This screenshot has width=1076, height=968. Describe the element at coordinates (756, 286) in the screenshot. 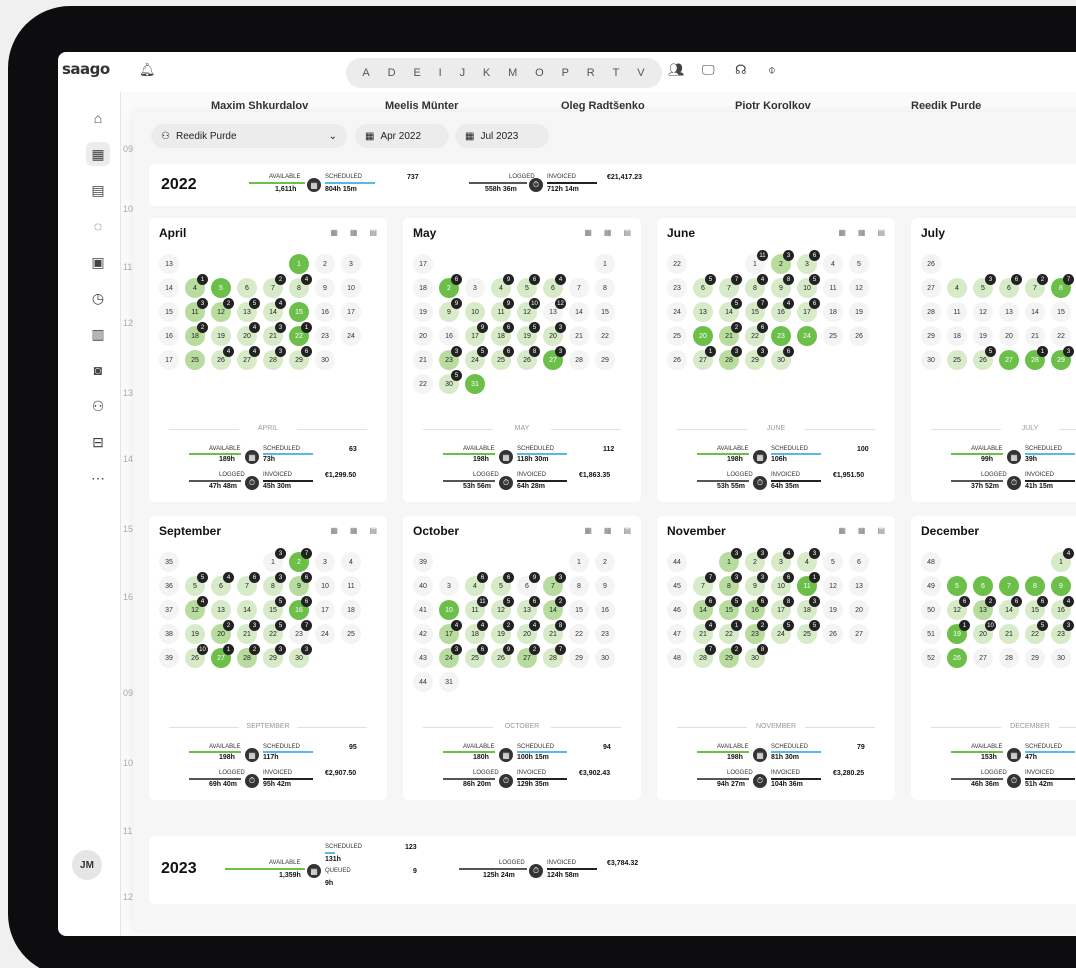

I see `day-cell: 84` at that location.